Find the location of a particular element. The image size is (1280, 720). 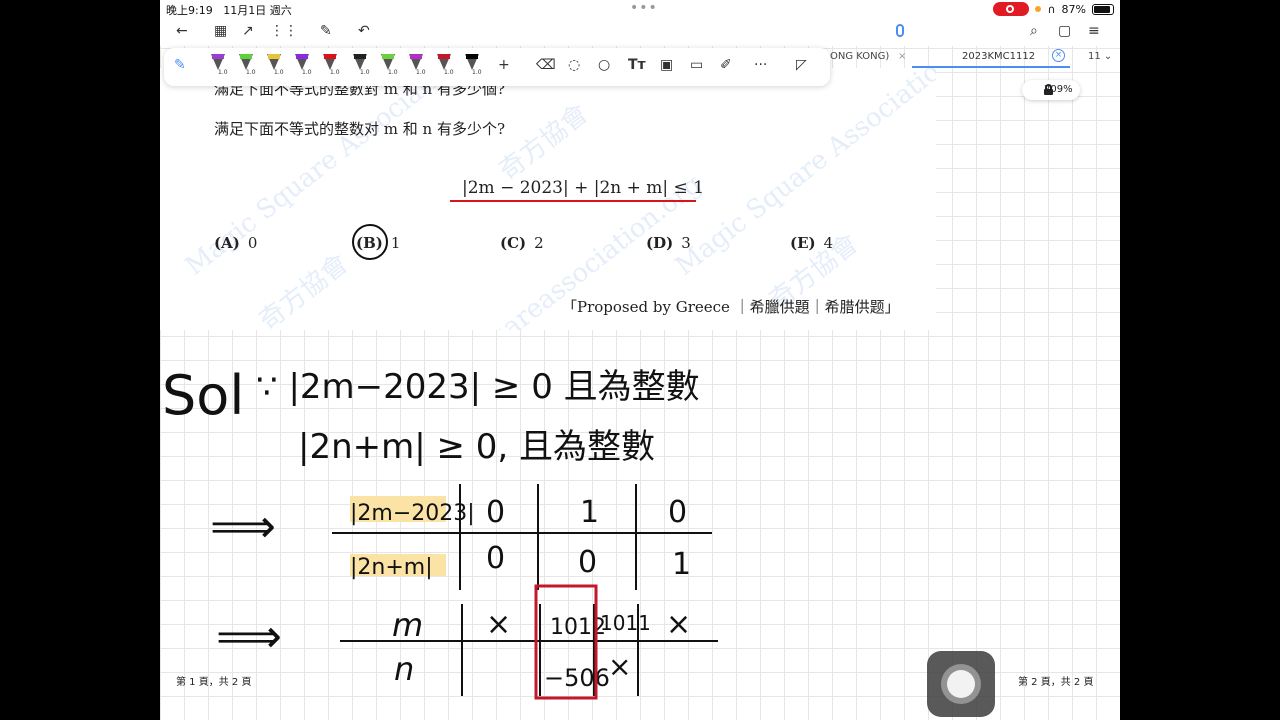

edit-doc-icon: ✎ is located at coordinates (326, 31).